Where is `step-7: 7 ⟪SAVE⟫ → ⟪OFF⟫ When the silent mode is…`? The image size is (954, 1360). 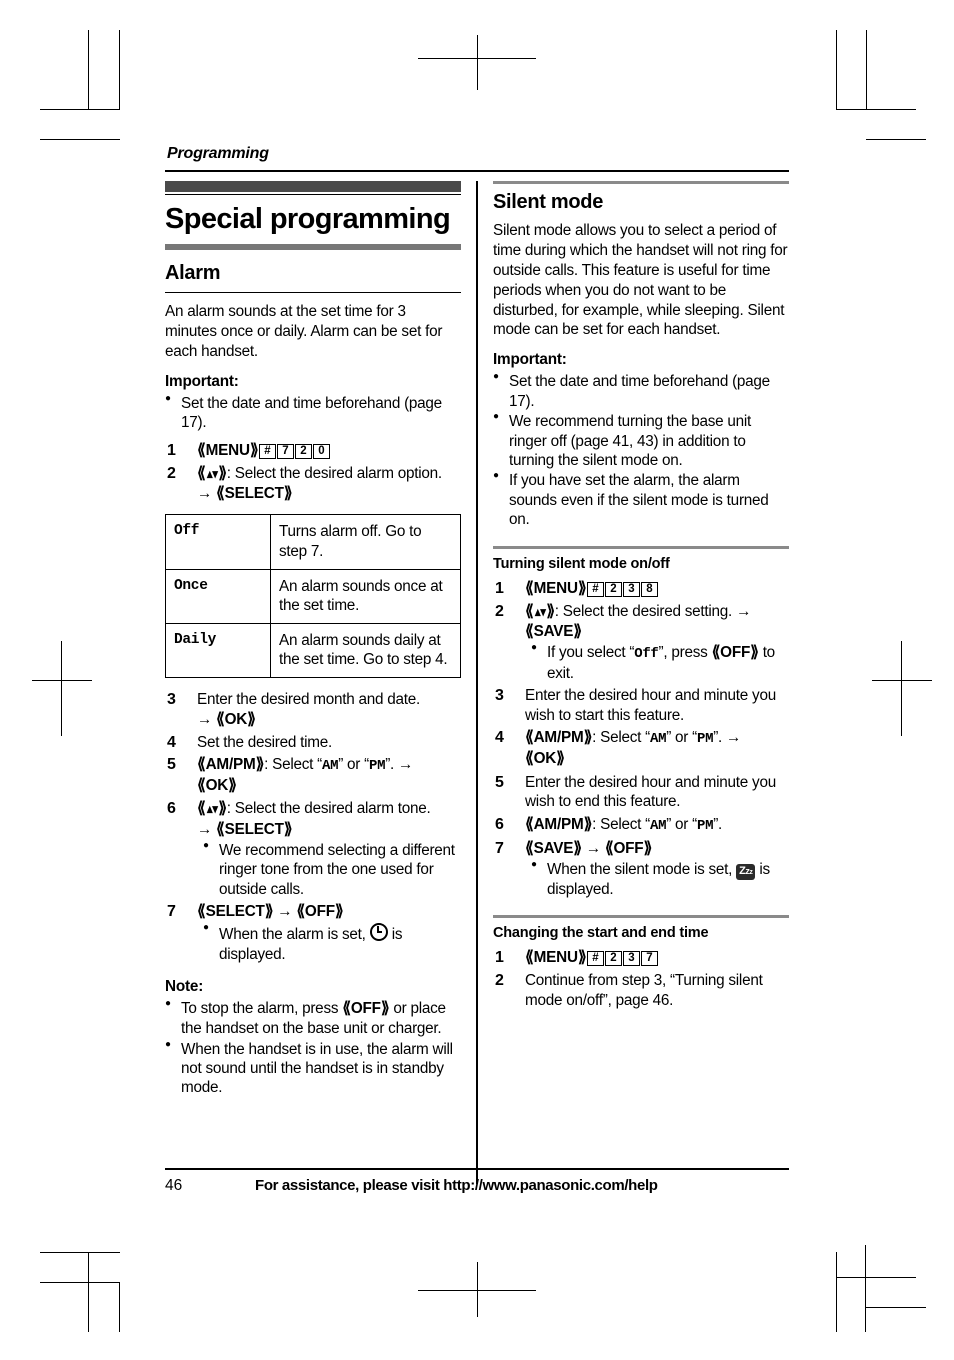 step-7: 7 ⟪SAVE⟫ → ⟪OFF⟫ When the silent mode is… is located at coordinates (641, 869).